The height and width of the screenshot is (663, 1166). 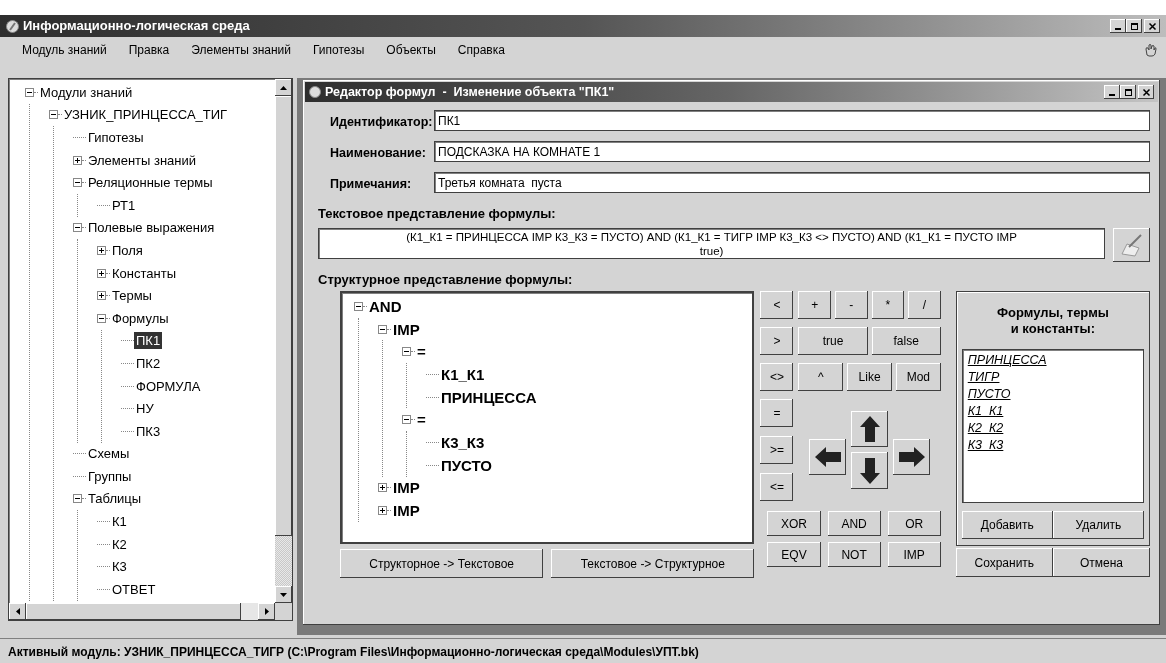 I want to click on tree-item: ПК1, so click(x=148, y=341).